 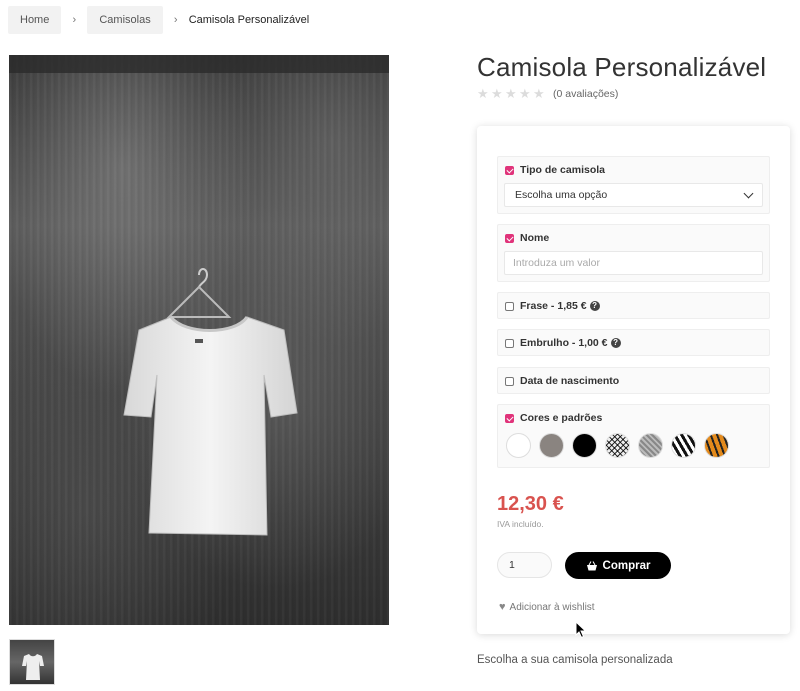 What do you see at coordinates (650, 445) in the screenshot?
I see `swatch-gray-pattern` at bounding box center [650, 445].